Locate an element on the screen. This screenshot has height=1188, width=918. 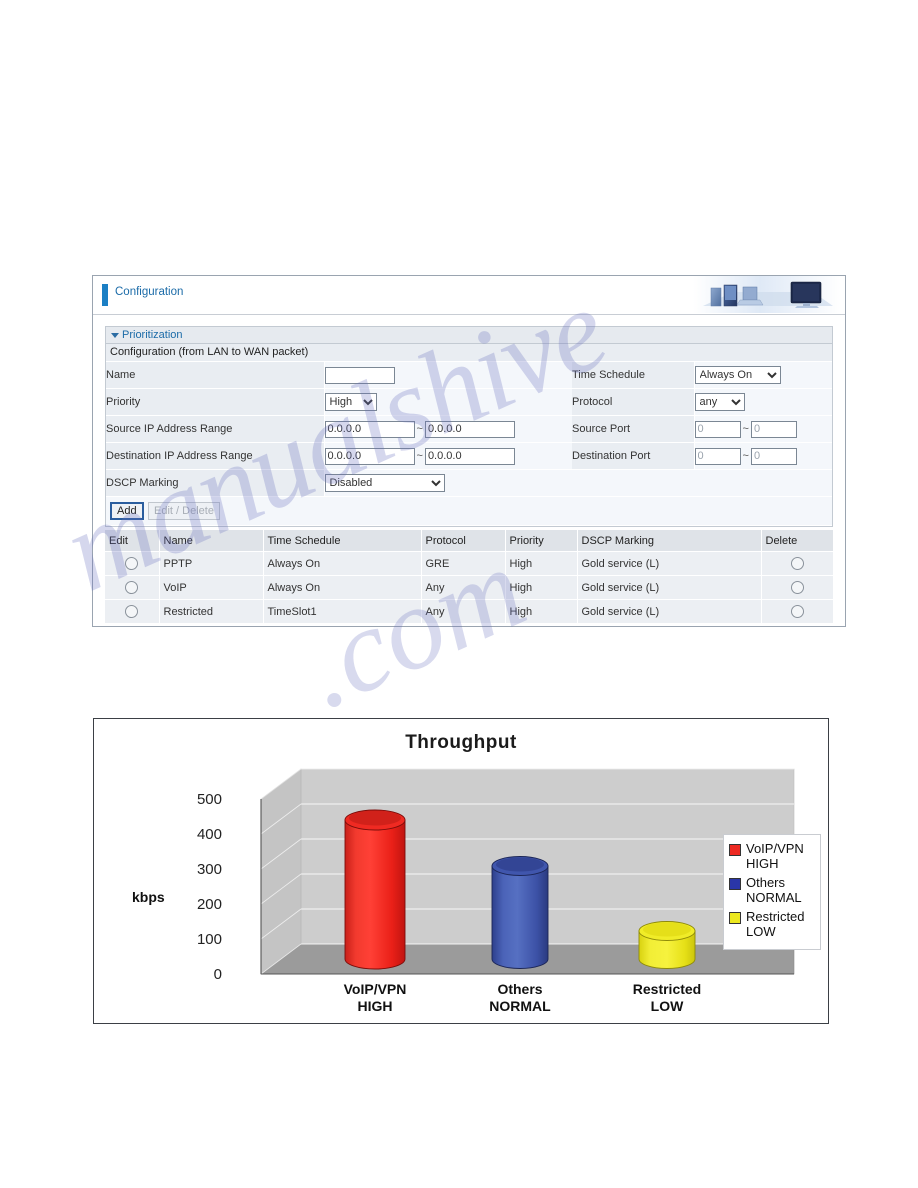
prioritization-section-header: Prioritization is located at coordinates (469, 335).